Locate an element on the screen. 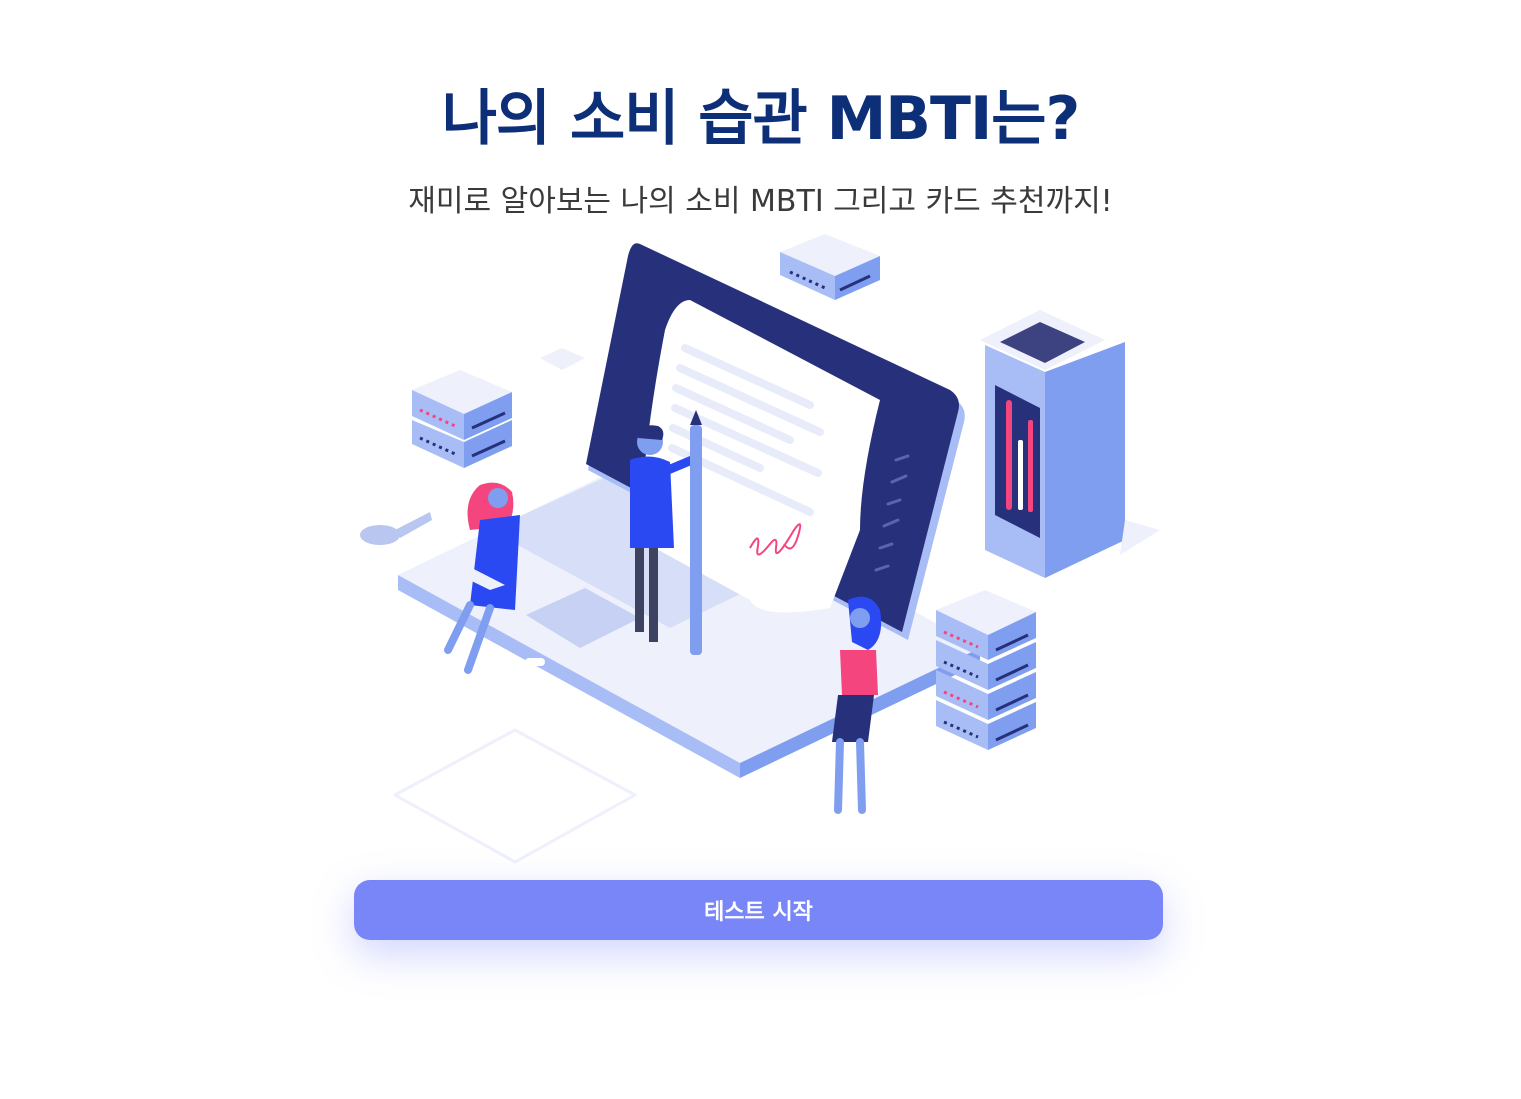  server-stack-left is located at coordinates (462, 419).